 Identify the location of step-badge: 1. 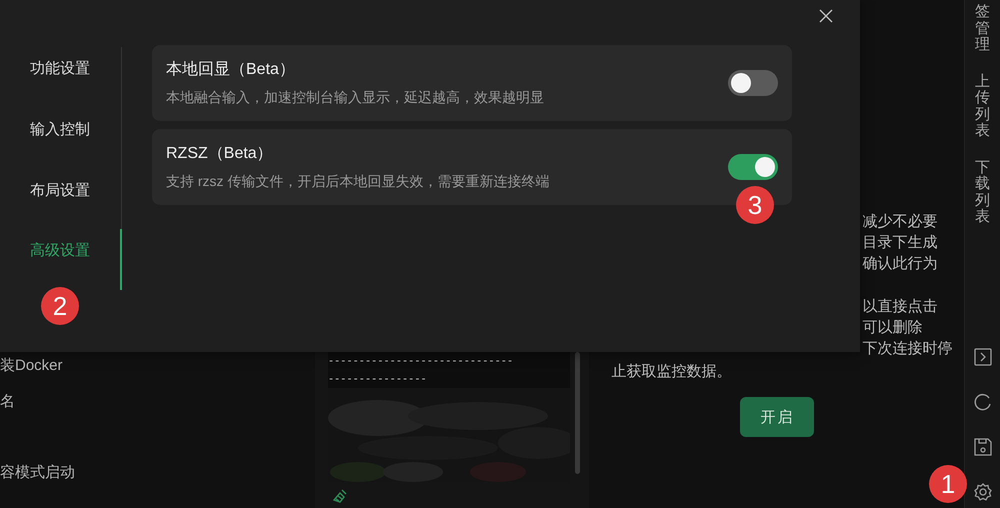
(948, 484).